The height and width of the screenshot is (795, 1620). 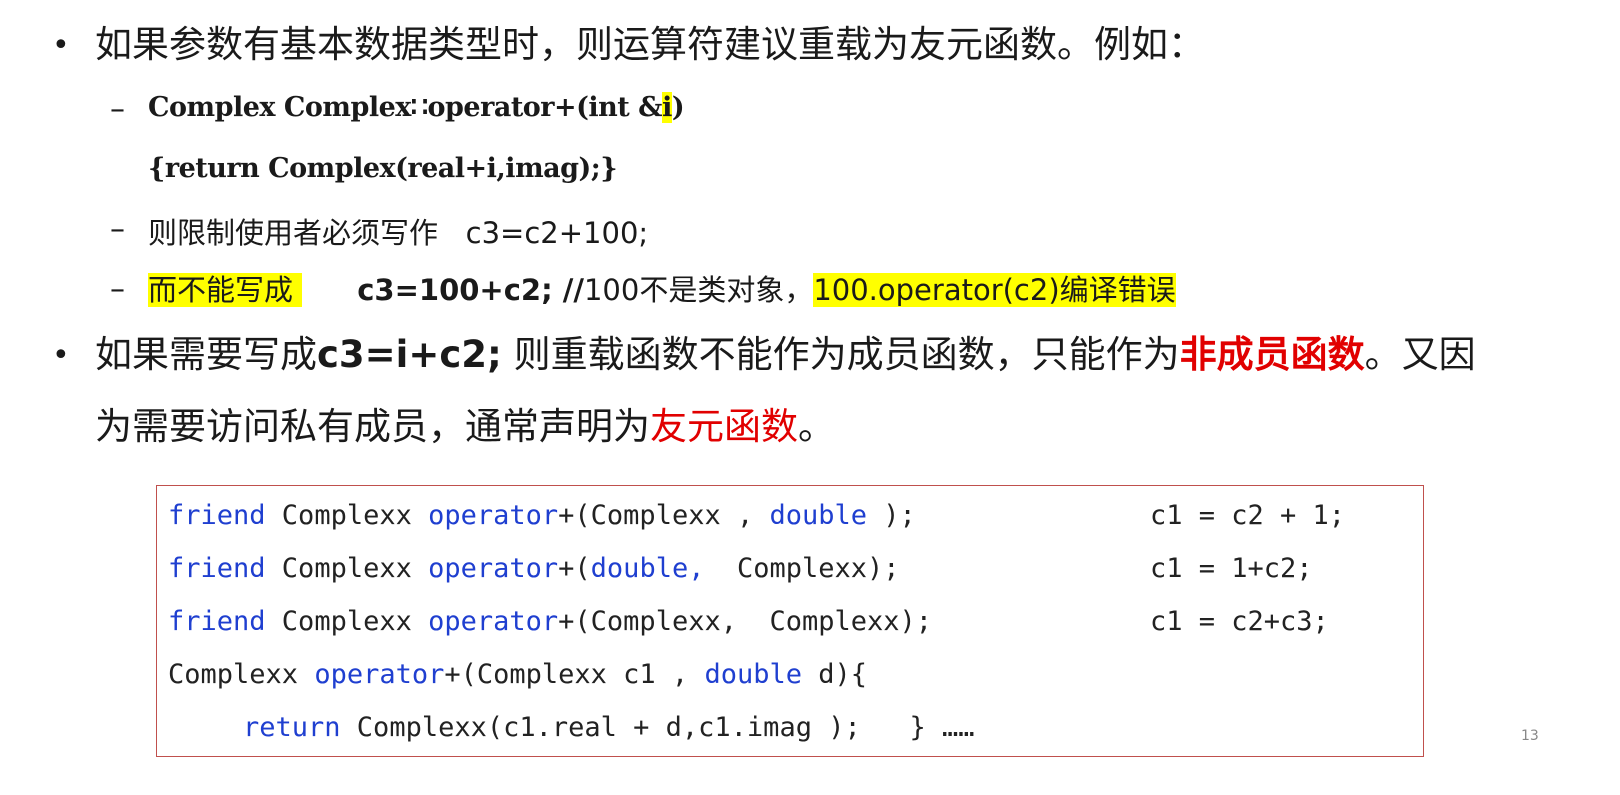 I want to click on bullet-1-text: 如果参数有基本数据类型时，则运算符建议重载为友元函数。例如：, so click(x=650, y=44).